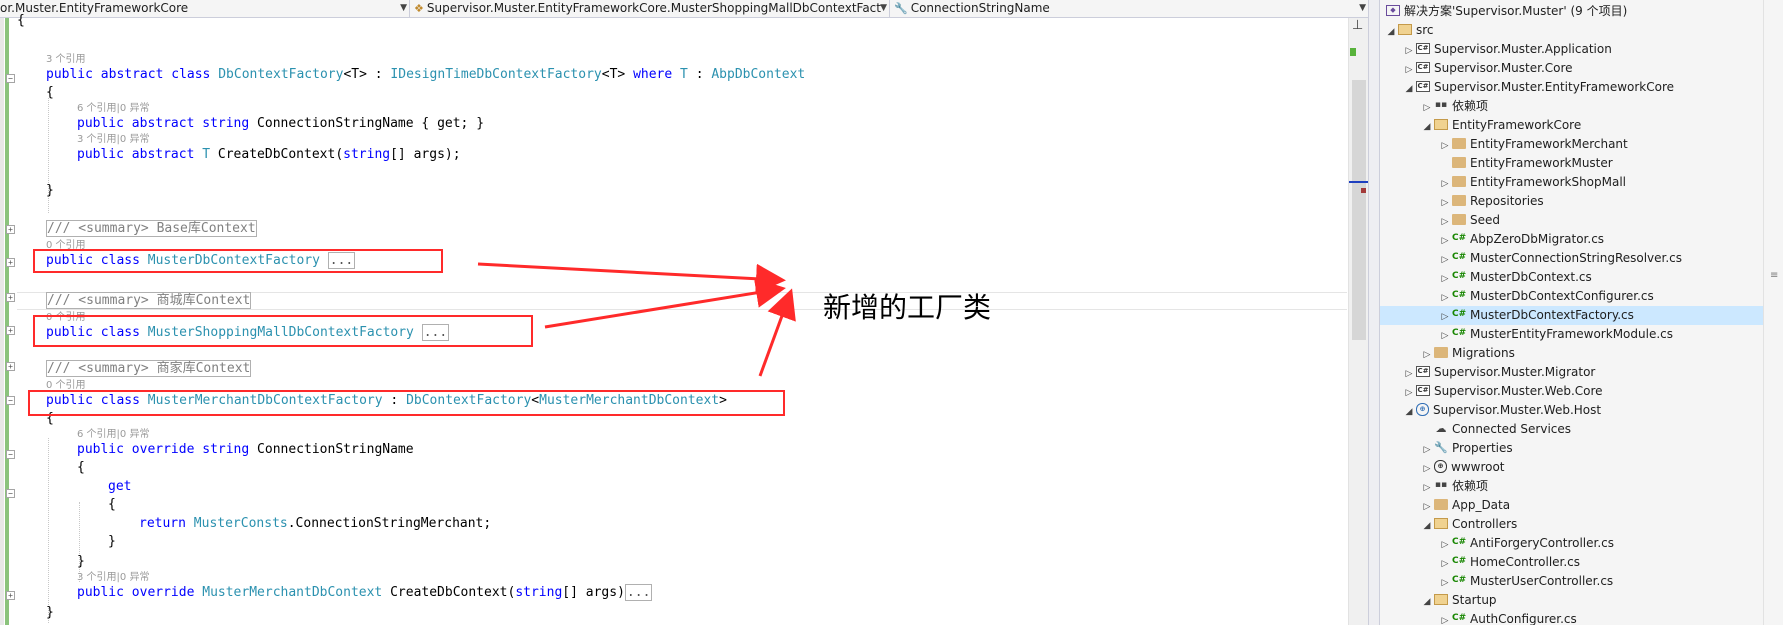 This screenshot has height=625, width=1783. I want to click on web-project-icon: ⊕, so click(1422, 409).